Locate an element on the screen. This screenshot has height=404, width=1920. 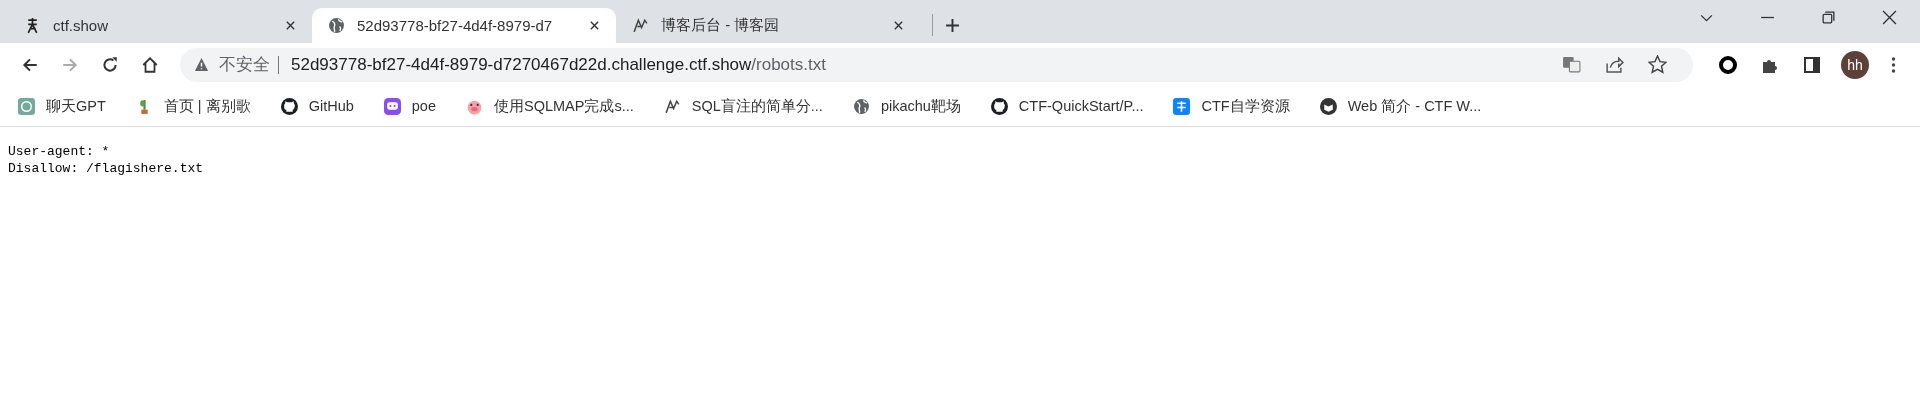
bookmark: CTF自学资源 is located at coordinates (1231, 106).